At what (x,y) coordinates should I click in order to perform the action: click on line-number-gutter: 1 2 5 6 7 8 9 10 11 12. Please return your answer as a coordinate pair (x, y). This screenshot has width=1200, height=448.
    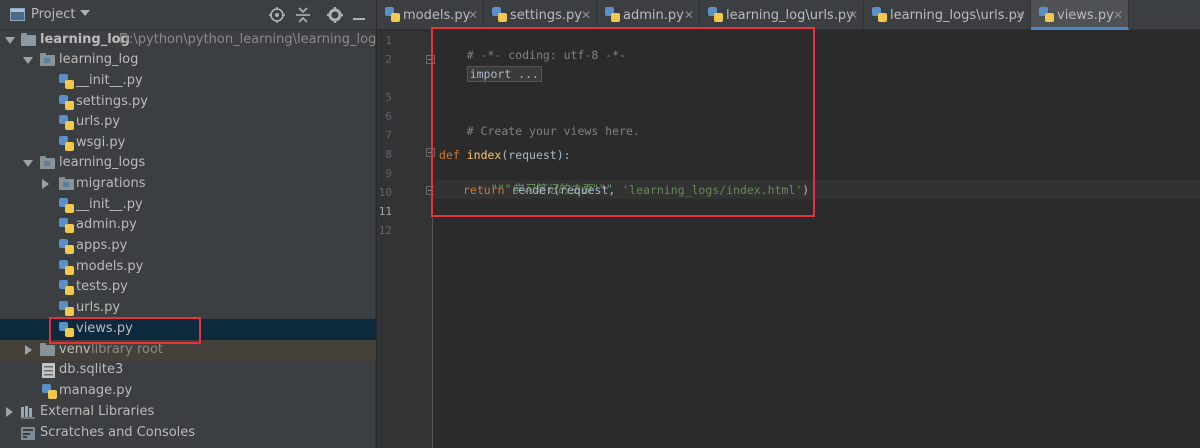
    Looking at the image, I should click on (406, 239).